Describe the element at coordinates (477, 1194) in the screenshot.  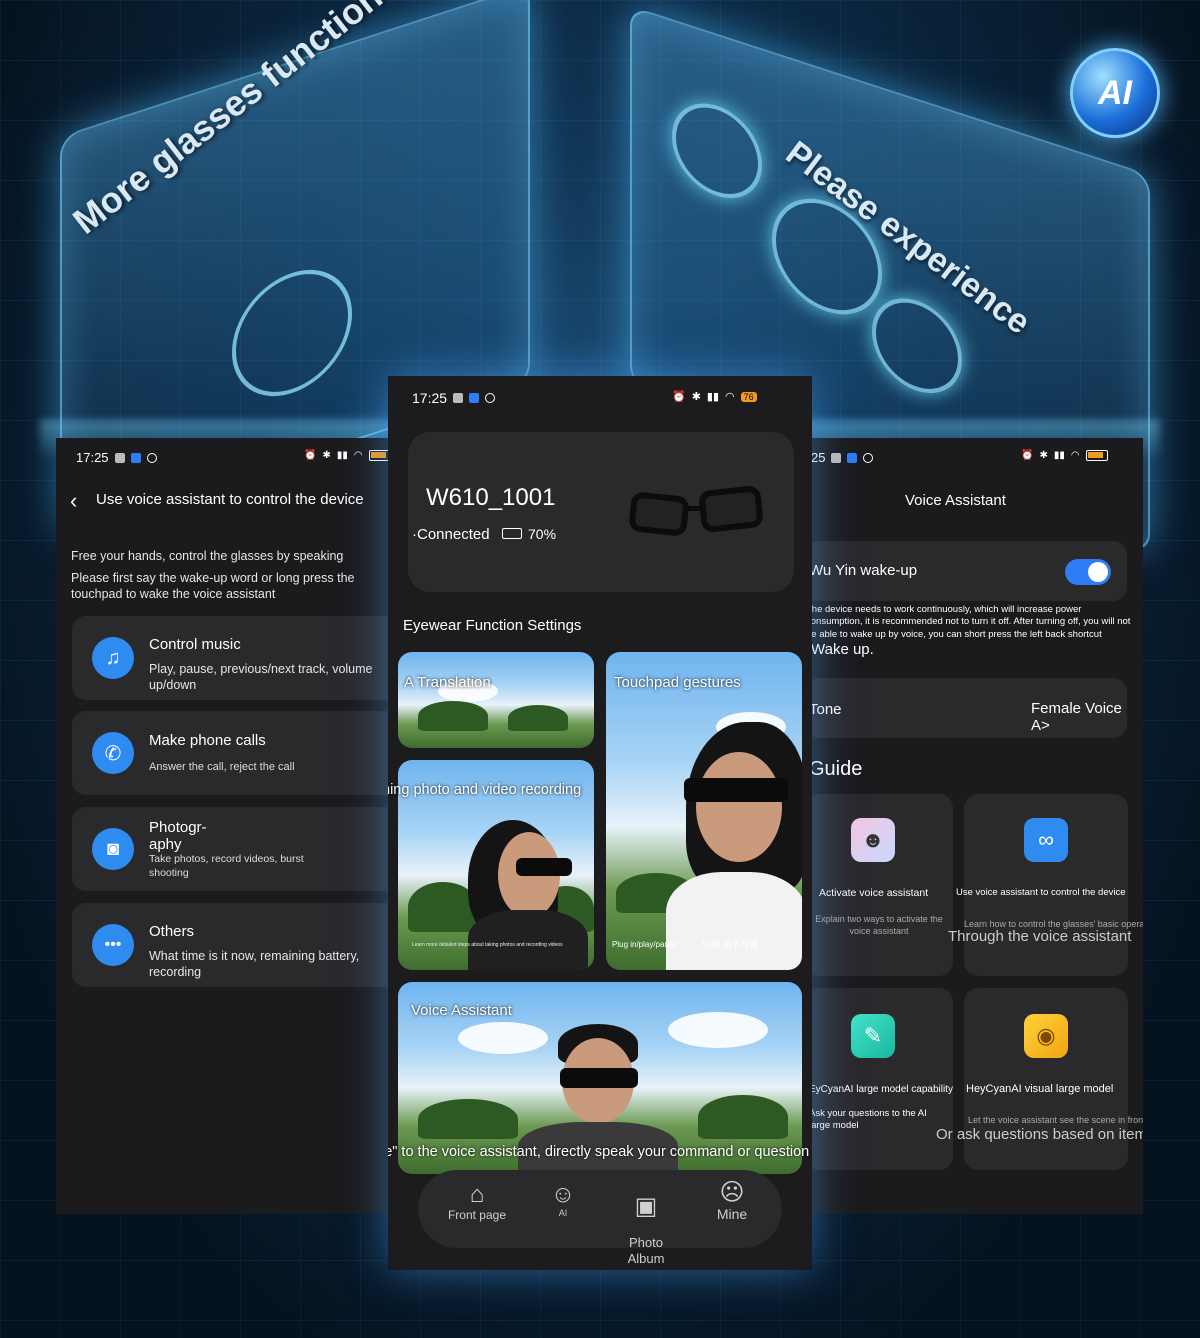
I see `home-icon: ⌂` at that location.